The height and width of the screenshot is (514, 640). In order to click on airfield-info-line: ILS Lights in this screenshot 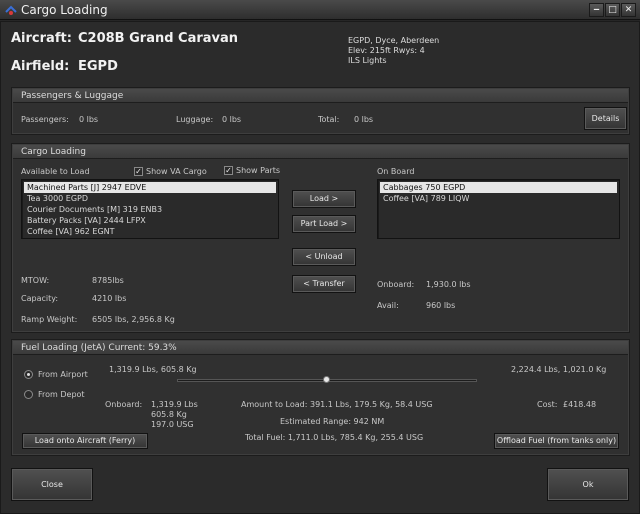, I will do `click(367, 60)`.